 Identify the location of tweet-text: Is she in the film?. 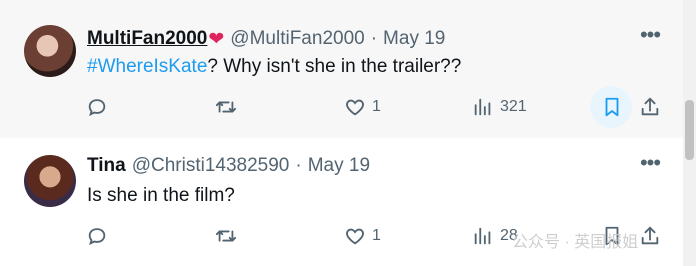
(161, 196).